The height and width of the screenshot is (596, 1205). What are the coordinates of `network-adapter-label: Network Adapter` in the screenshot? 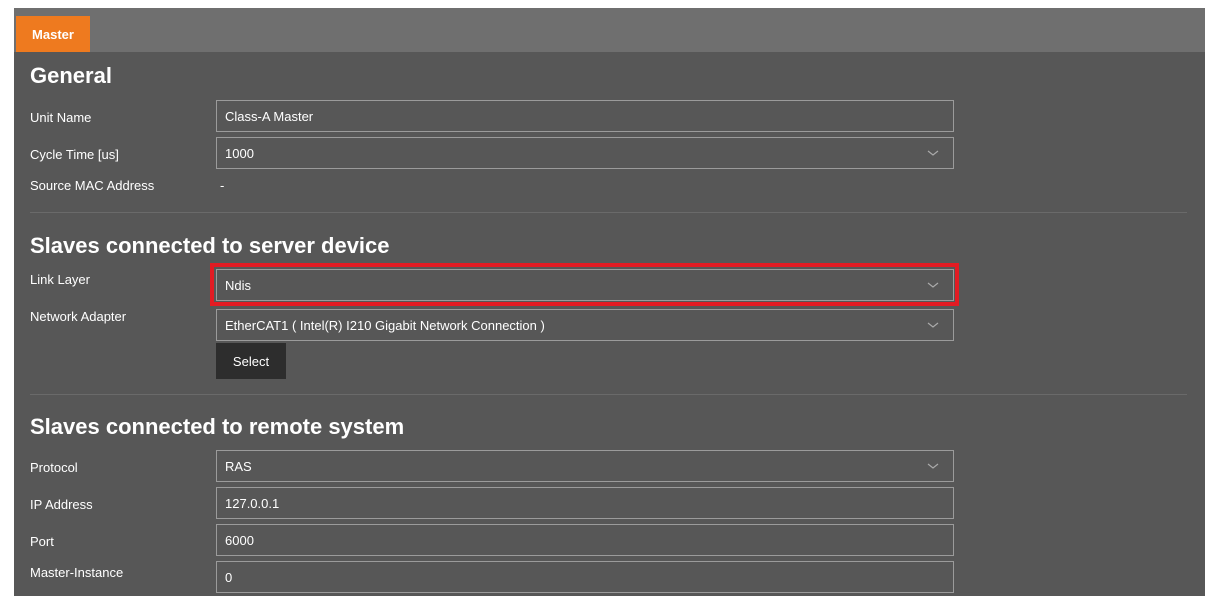 It's located at (78, 316).